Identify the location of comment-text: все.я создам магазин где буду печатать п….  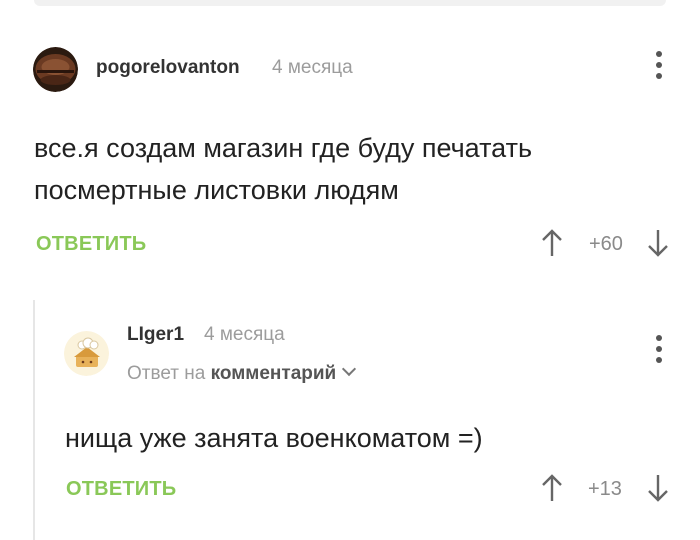
(283, 169).